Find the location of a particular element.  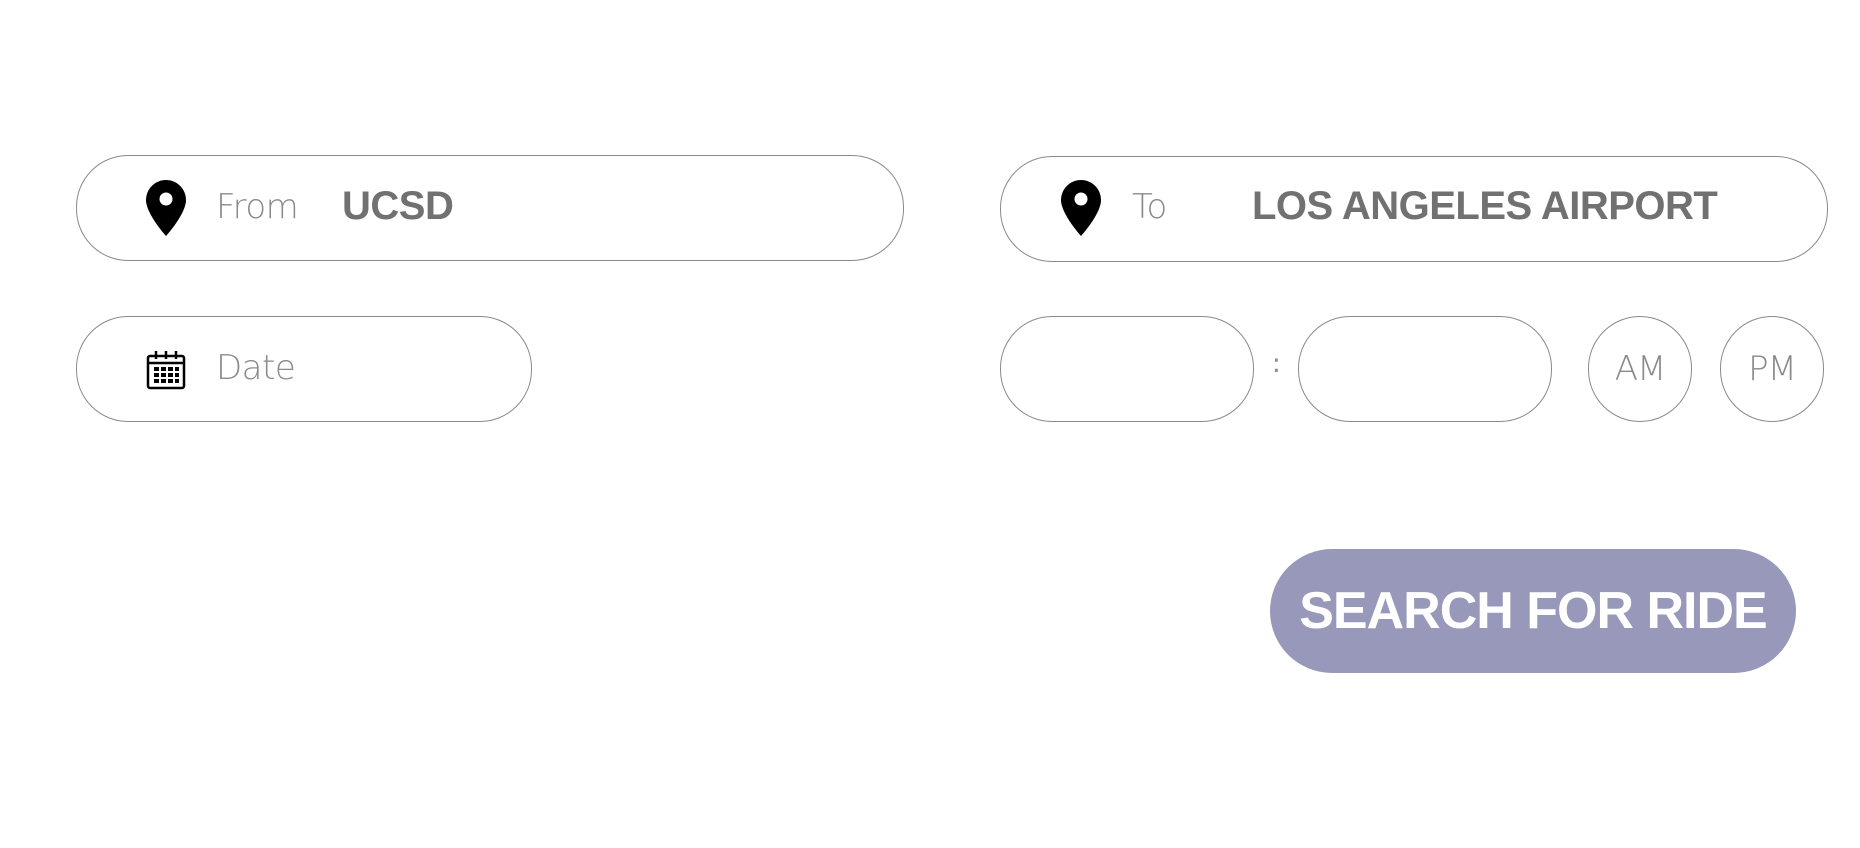

hour-input is located at coordinates (1127, 369).